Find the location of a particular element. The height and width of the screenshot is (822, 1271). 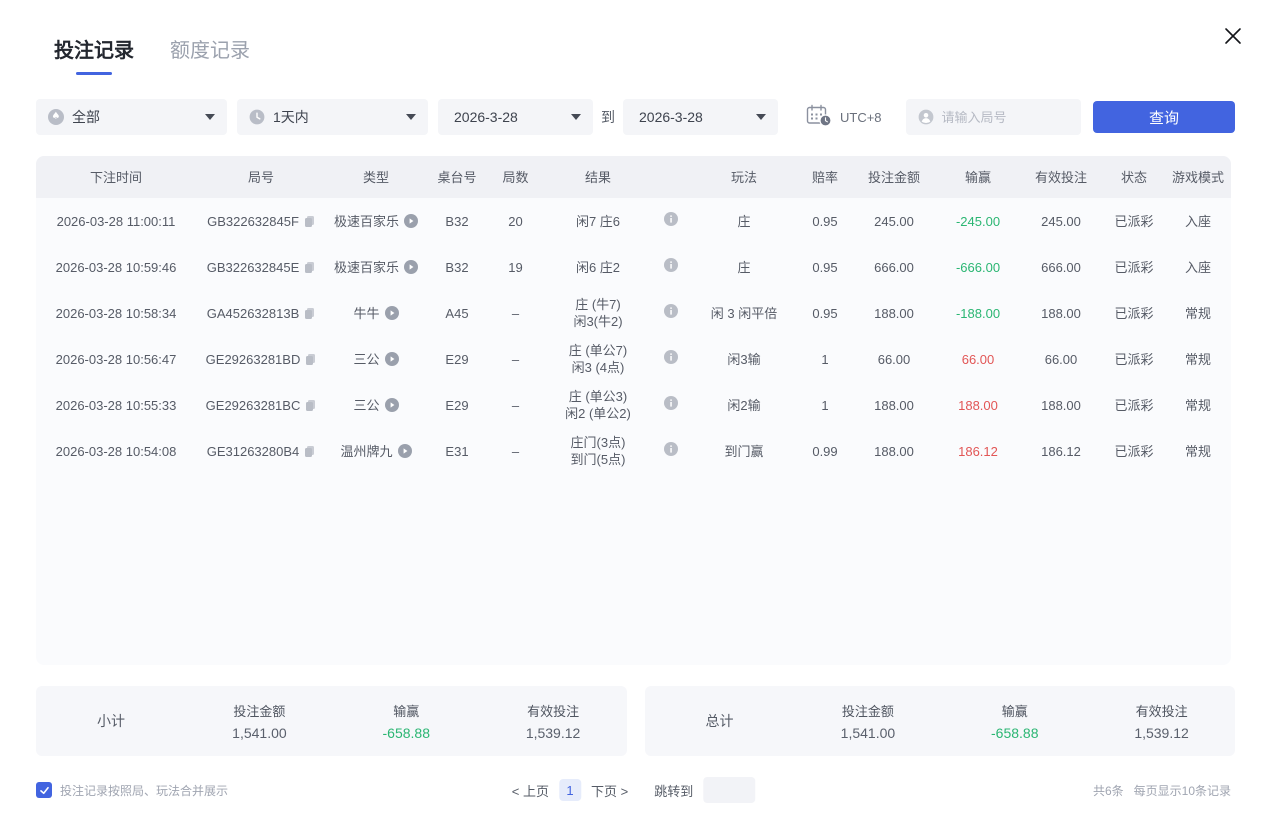

cell-valid-bet: 186.12 is located at coordinates (1061, 451).